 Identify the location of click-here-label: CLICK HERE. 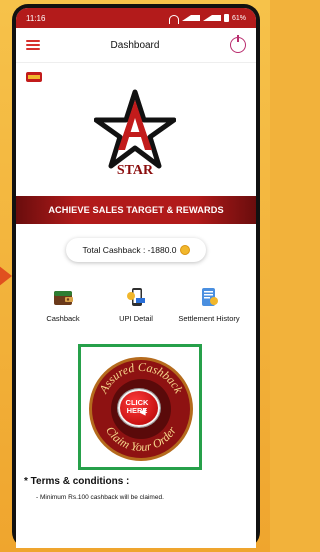
(137, 407).